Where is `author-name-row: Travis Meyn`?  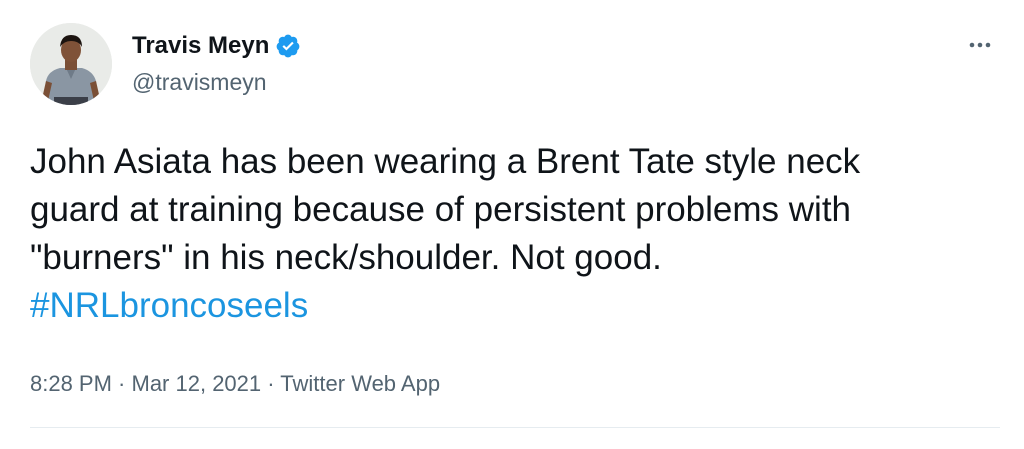
author-name-row: Travis Meyn is located at coordinates (216, 46).